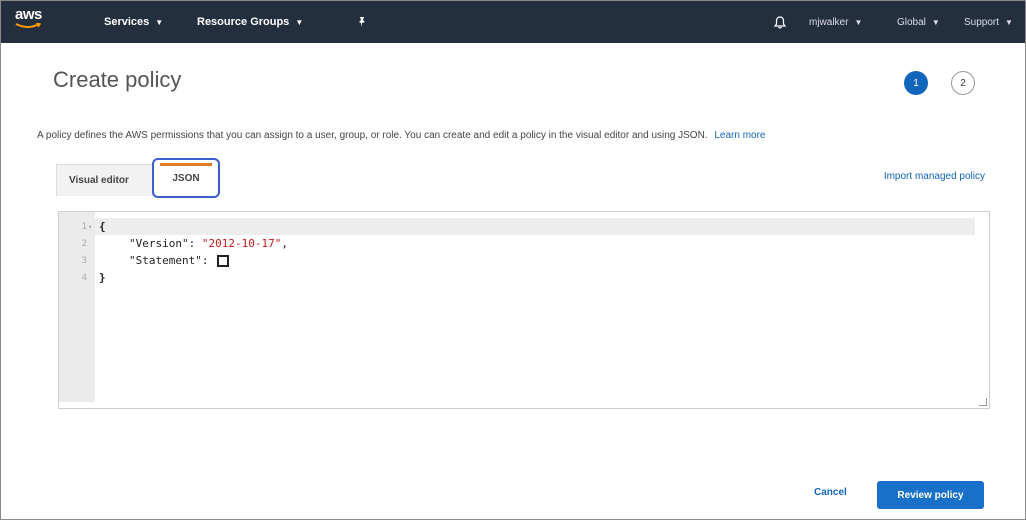 The height and width of the screenshot is (520, 1026). I want to click on review-policy-button: Review policy, so click(930, 495).